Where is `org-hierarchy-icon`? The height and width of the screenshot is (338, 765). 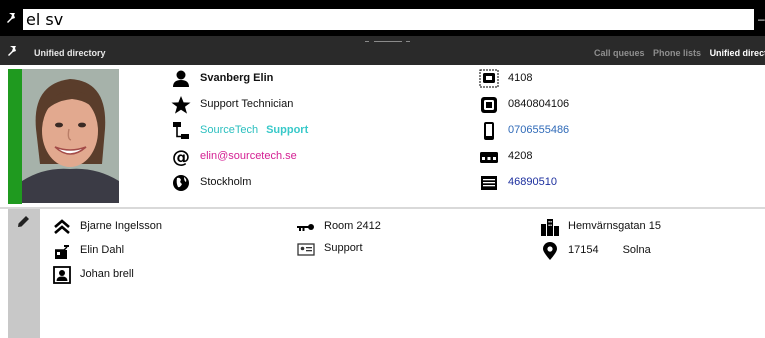
org-hierarchy-icon is located at coordinates (181, 130).